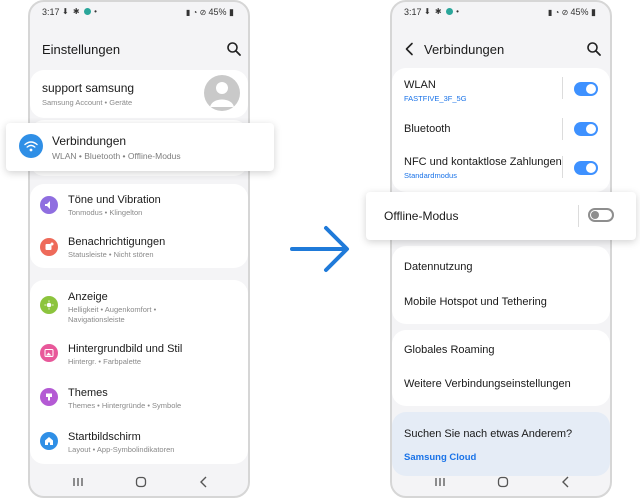  I want to click on data-usage-item: Datennutzung, so click(438, 267).